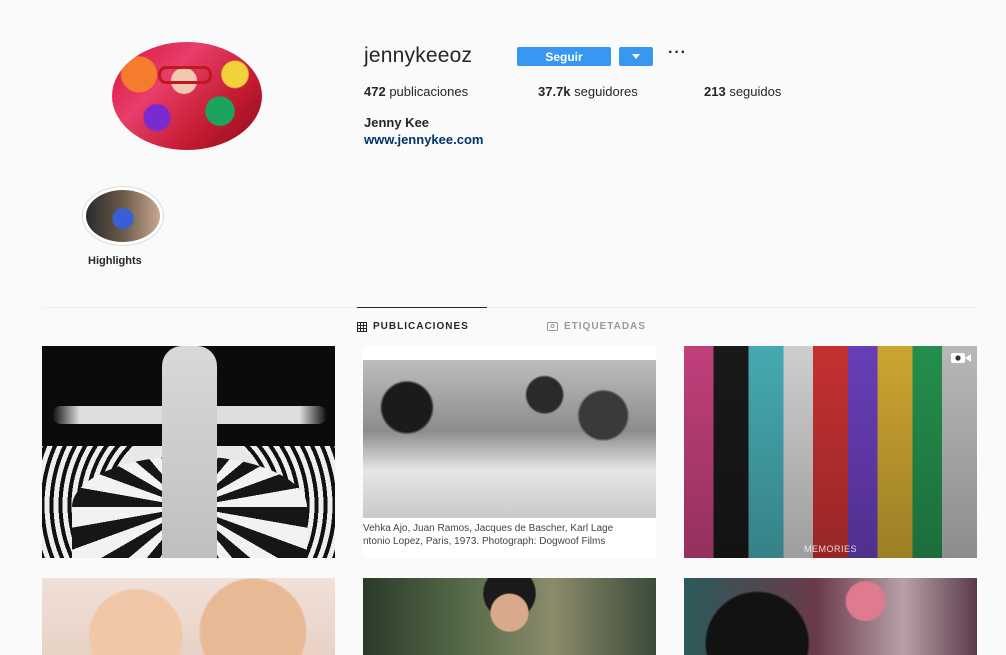 Image resolution: width=1006 pixels, height=655 pixels. What do you see at coordinates (552, 326) in the screenshot?
I see `tagged-icon` at bounding box center [552, 326].